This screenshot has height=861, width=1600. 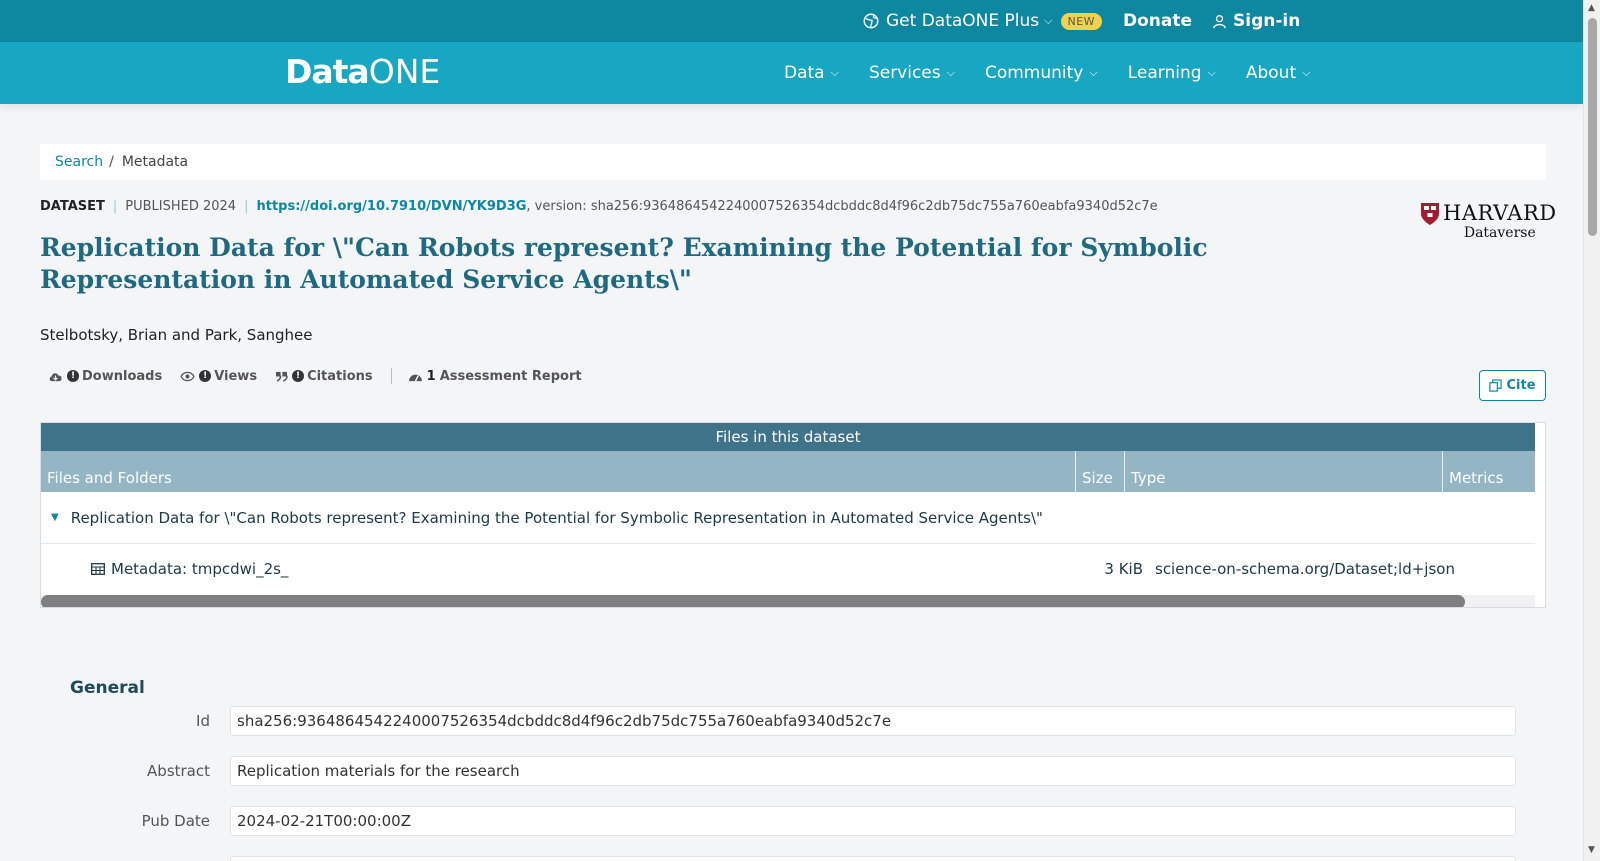 I want to click on sign-in-link: Sign-in, so click(x=1256, y=21).